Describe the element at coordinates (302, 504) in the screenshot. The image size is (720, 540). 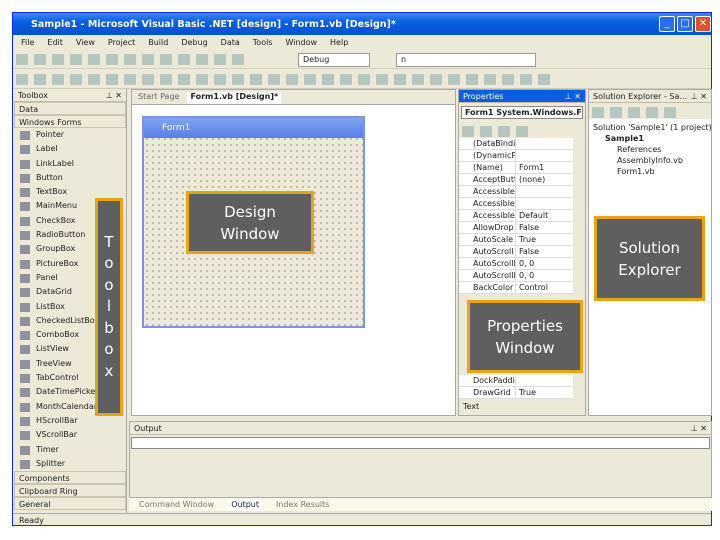
I see `output-tab-2: Index Results` at that location.